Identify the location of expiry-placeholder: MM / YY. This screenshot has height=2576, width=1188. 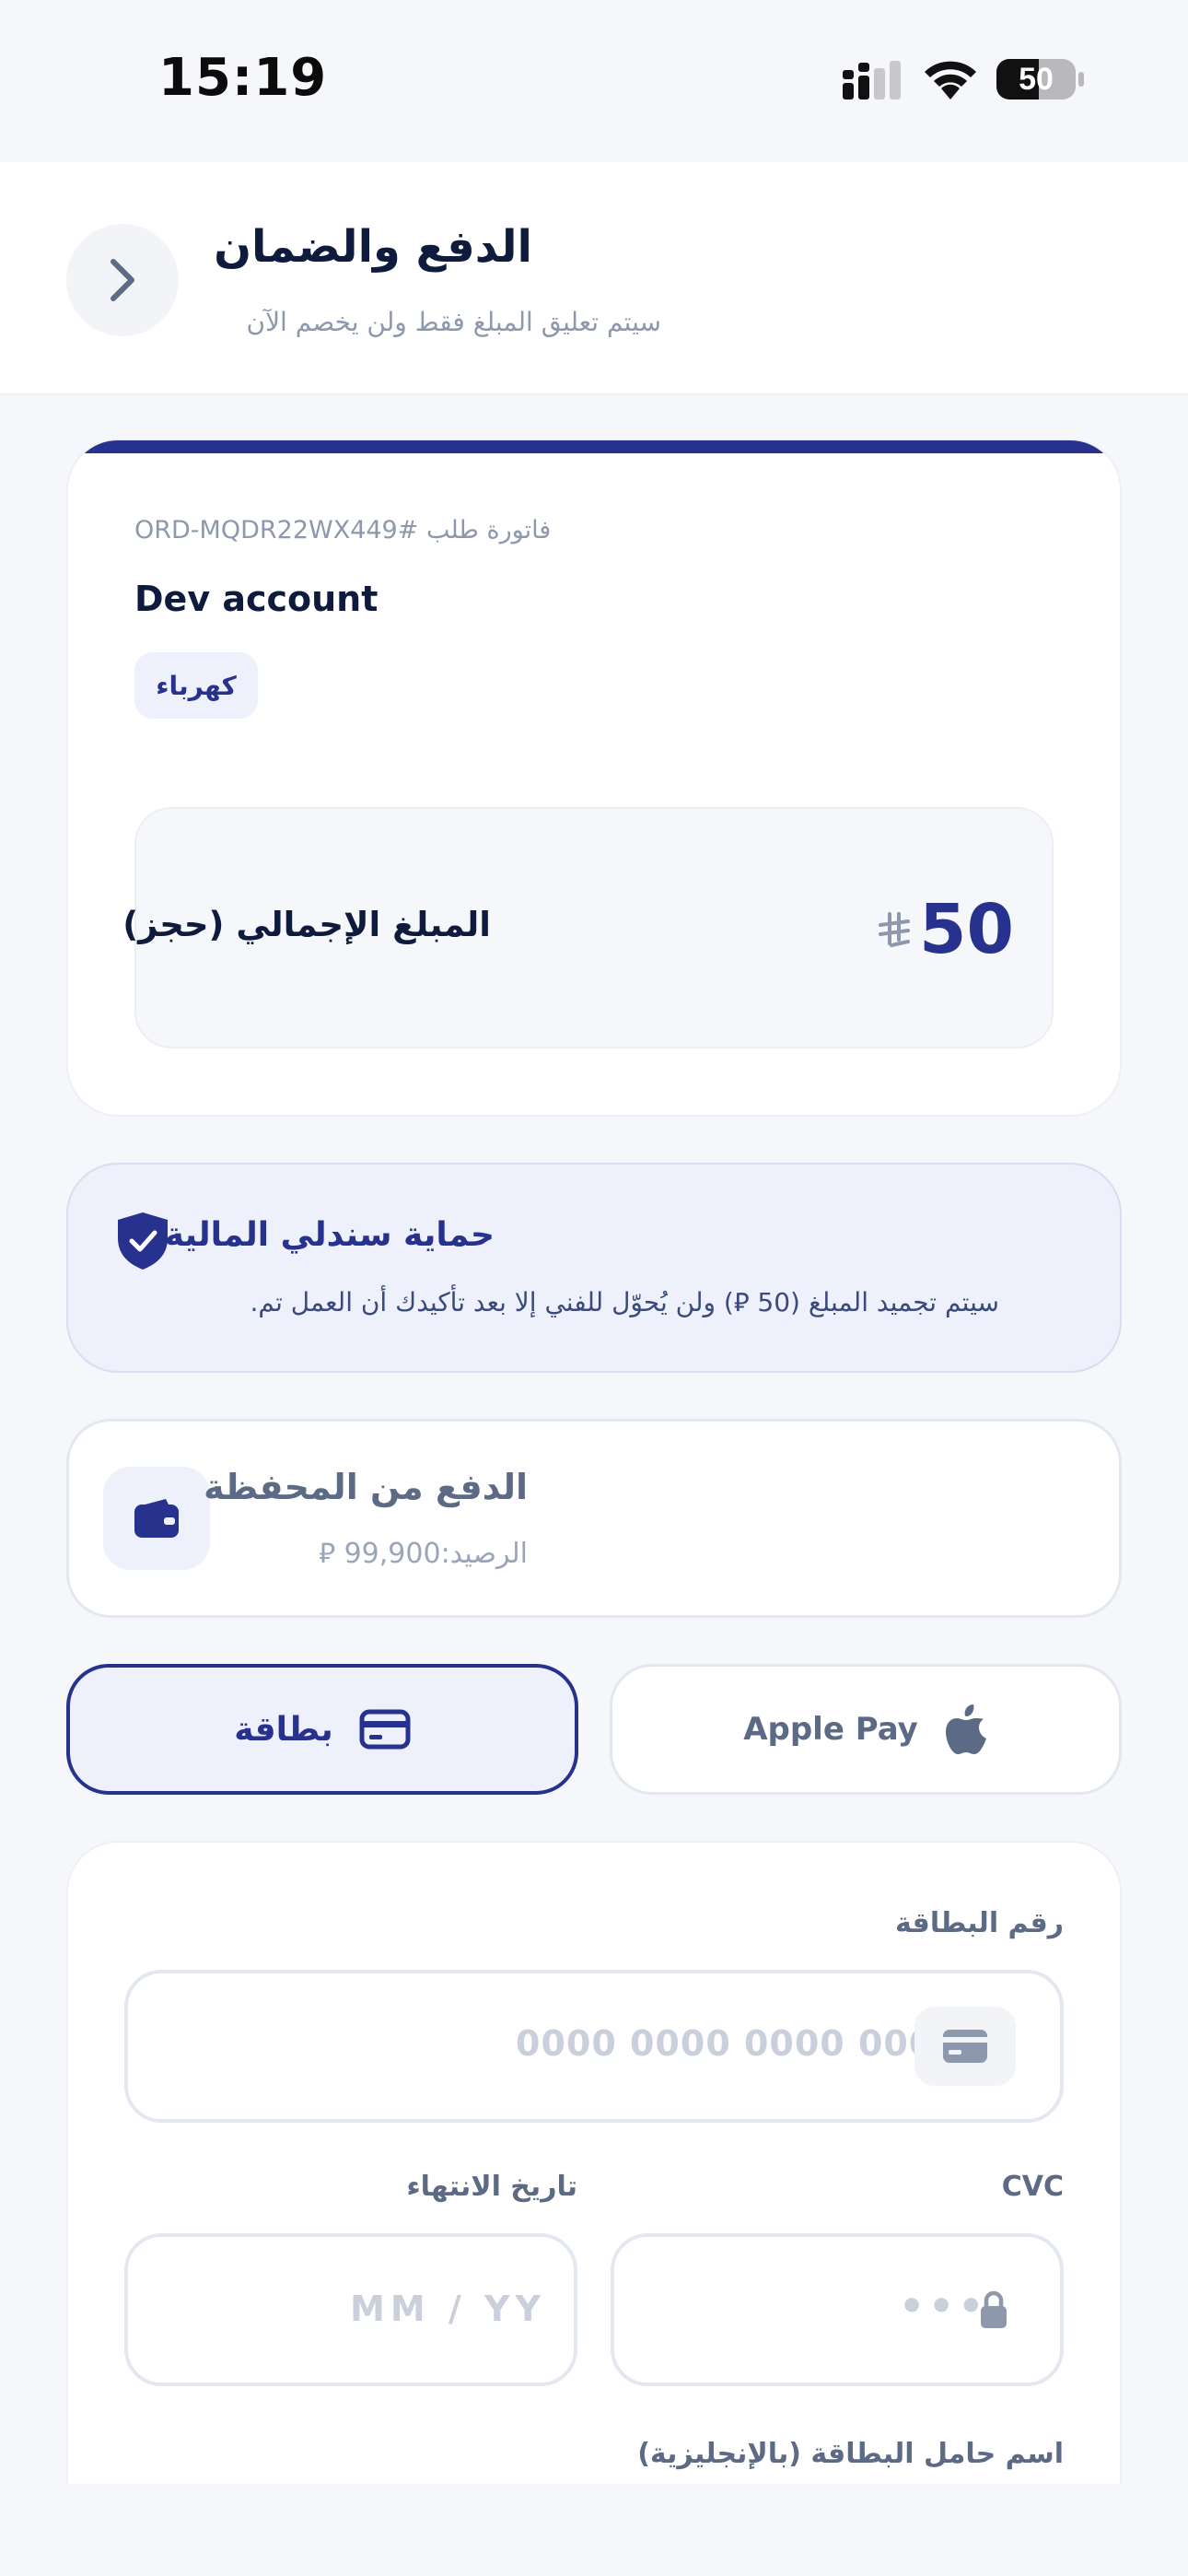
(448, 2309).